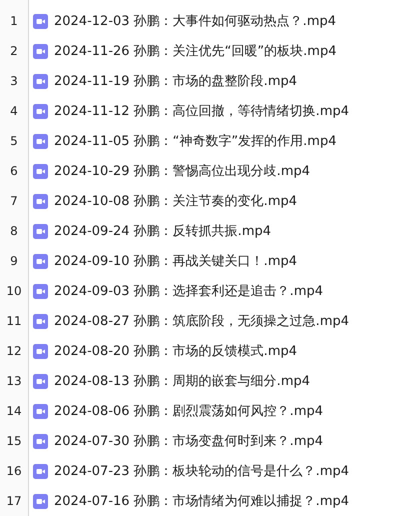 The width and height of the screenshot is (417, 516). What do you see at coordinates (14, 441) in the screenshot?
I see `row-number: 15` at bounding box center [14, 441].